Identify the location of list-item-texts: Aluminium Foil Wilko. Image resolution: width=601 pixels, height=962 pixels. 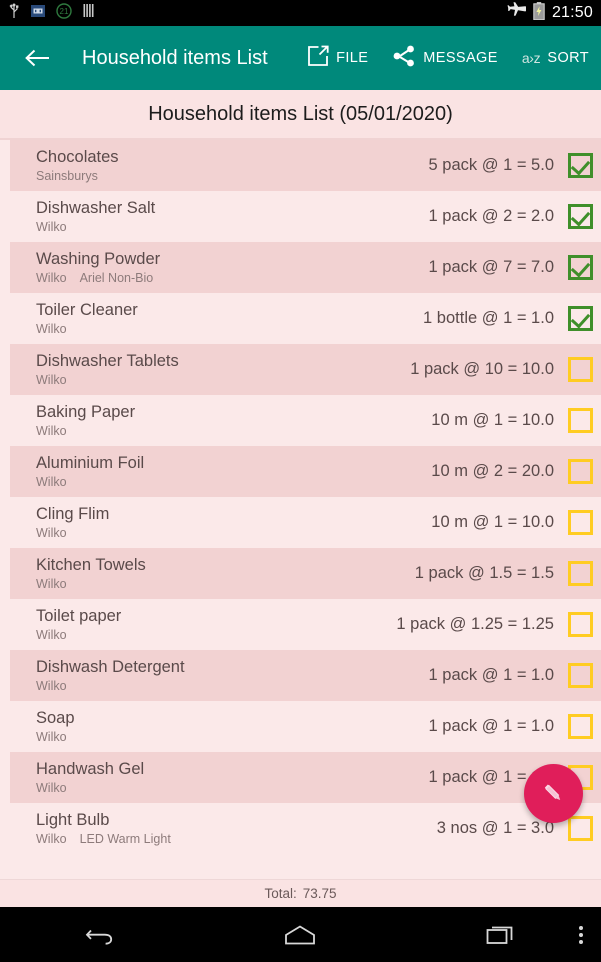
(77, 472).